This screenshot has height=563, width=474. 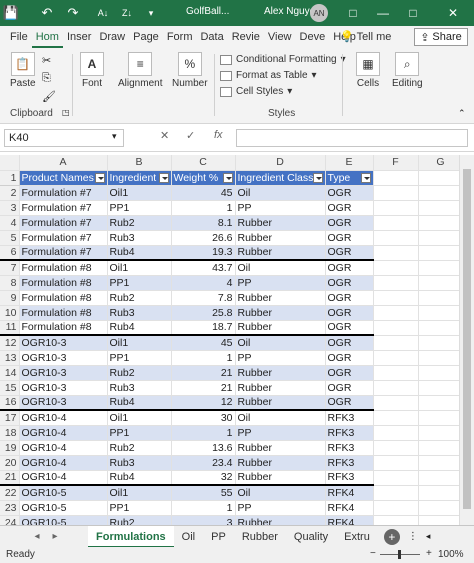 I want to click on column-header: C, so click(x=203, y=163).